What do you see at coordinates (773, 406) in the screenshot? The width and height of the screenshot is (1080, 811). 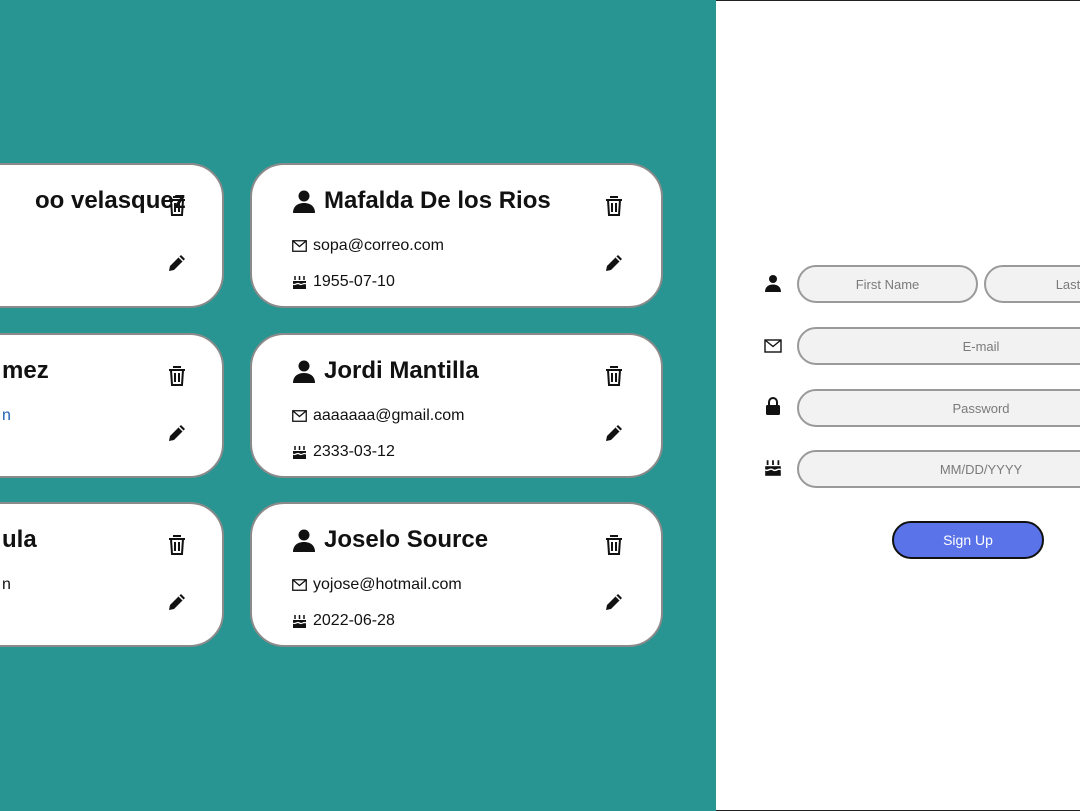 I see `lock-icon` at bounding box center [773, 406].